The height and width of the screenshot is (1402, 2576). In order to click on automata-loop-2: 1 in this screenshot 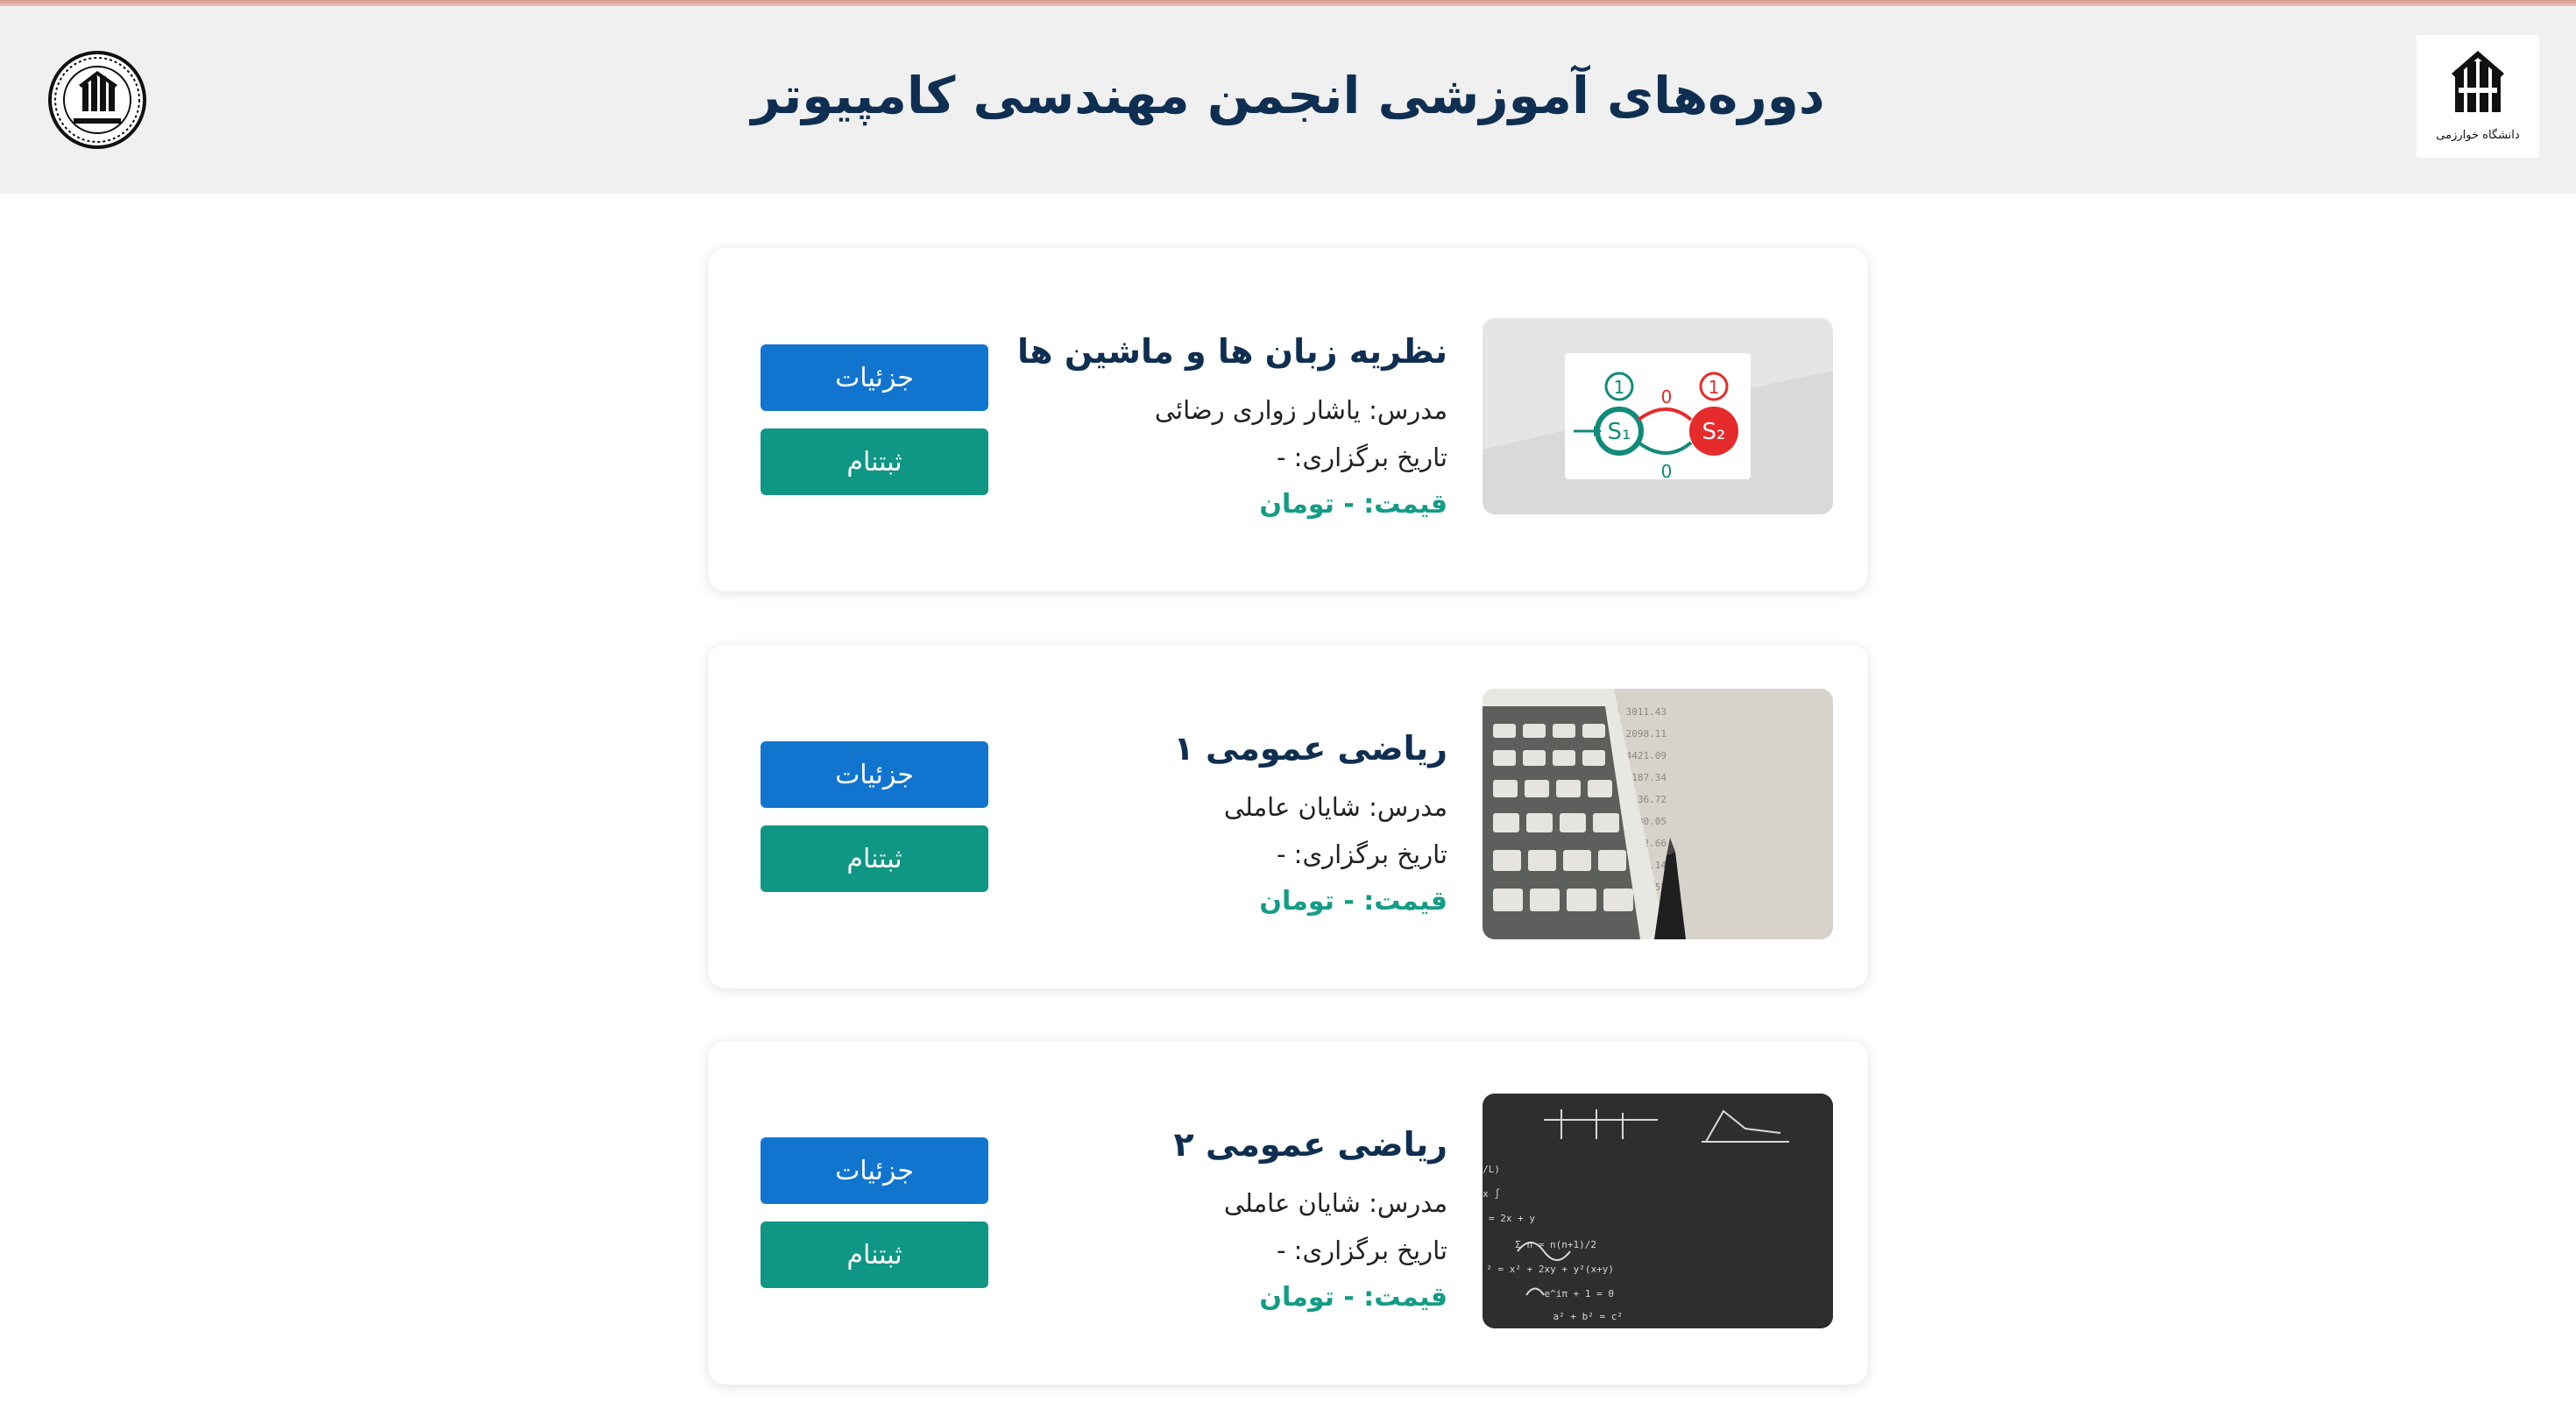, I will do `click(1714, 387)`.